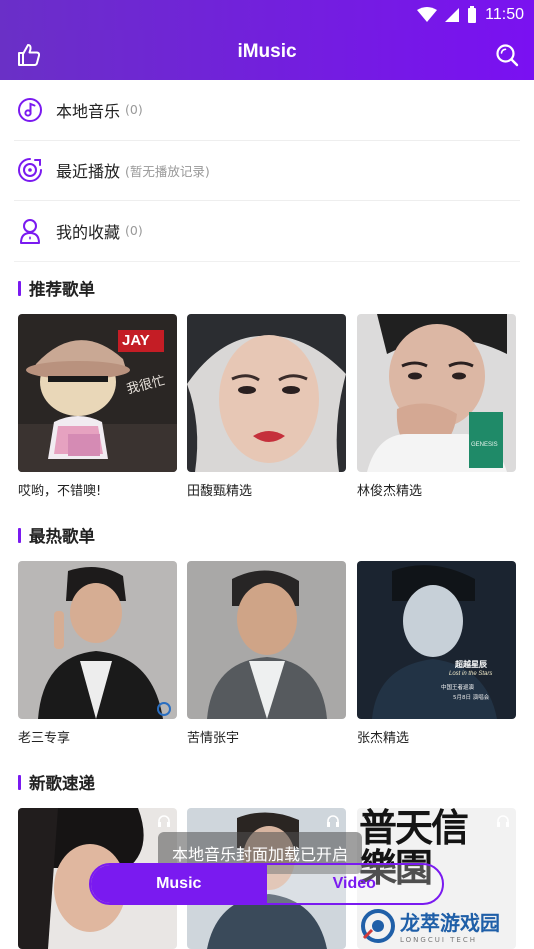 The width and height of the screenshot is (534, 949). What do you see at coordinates (452, 15) in the screenshot?
I see `signal-icon` at bounding box center [452, 15].